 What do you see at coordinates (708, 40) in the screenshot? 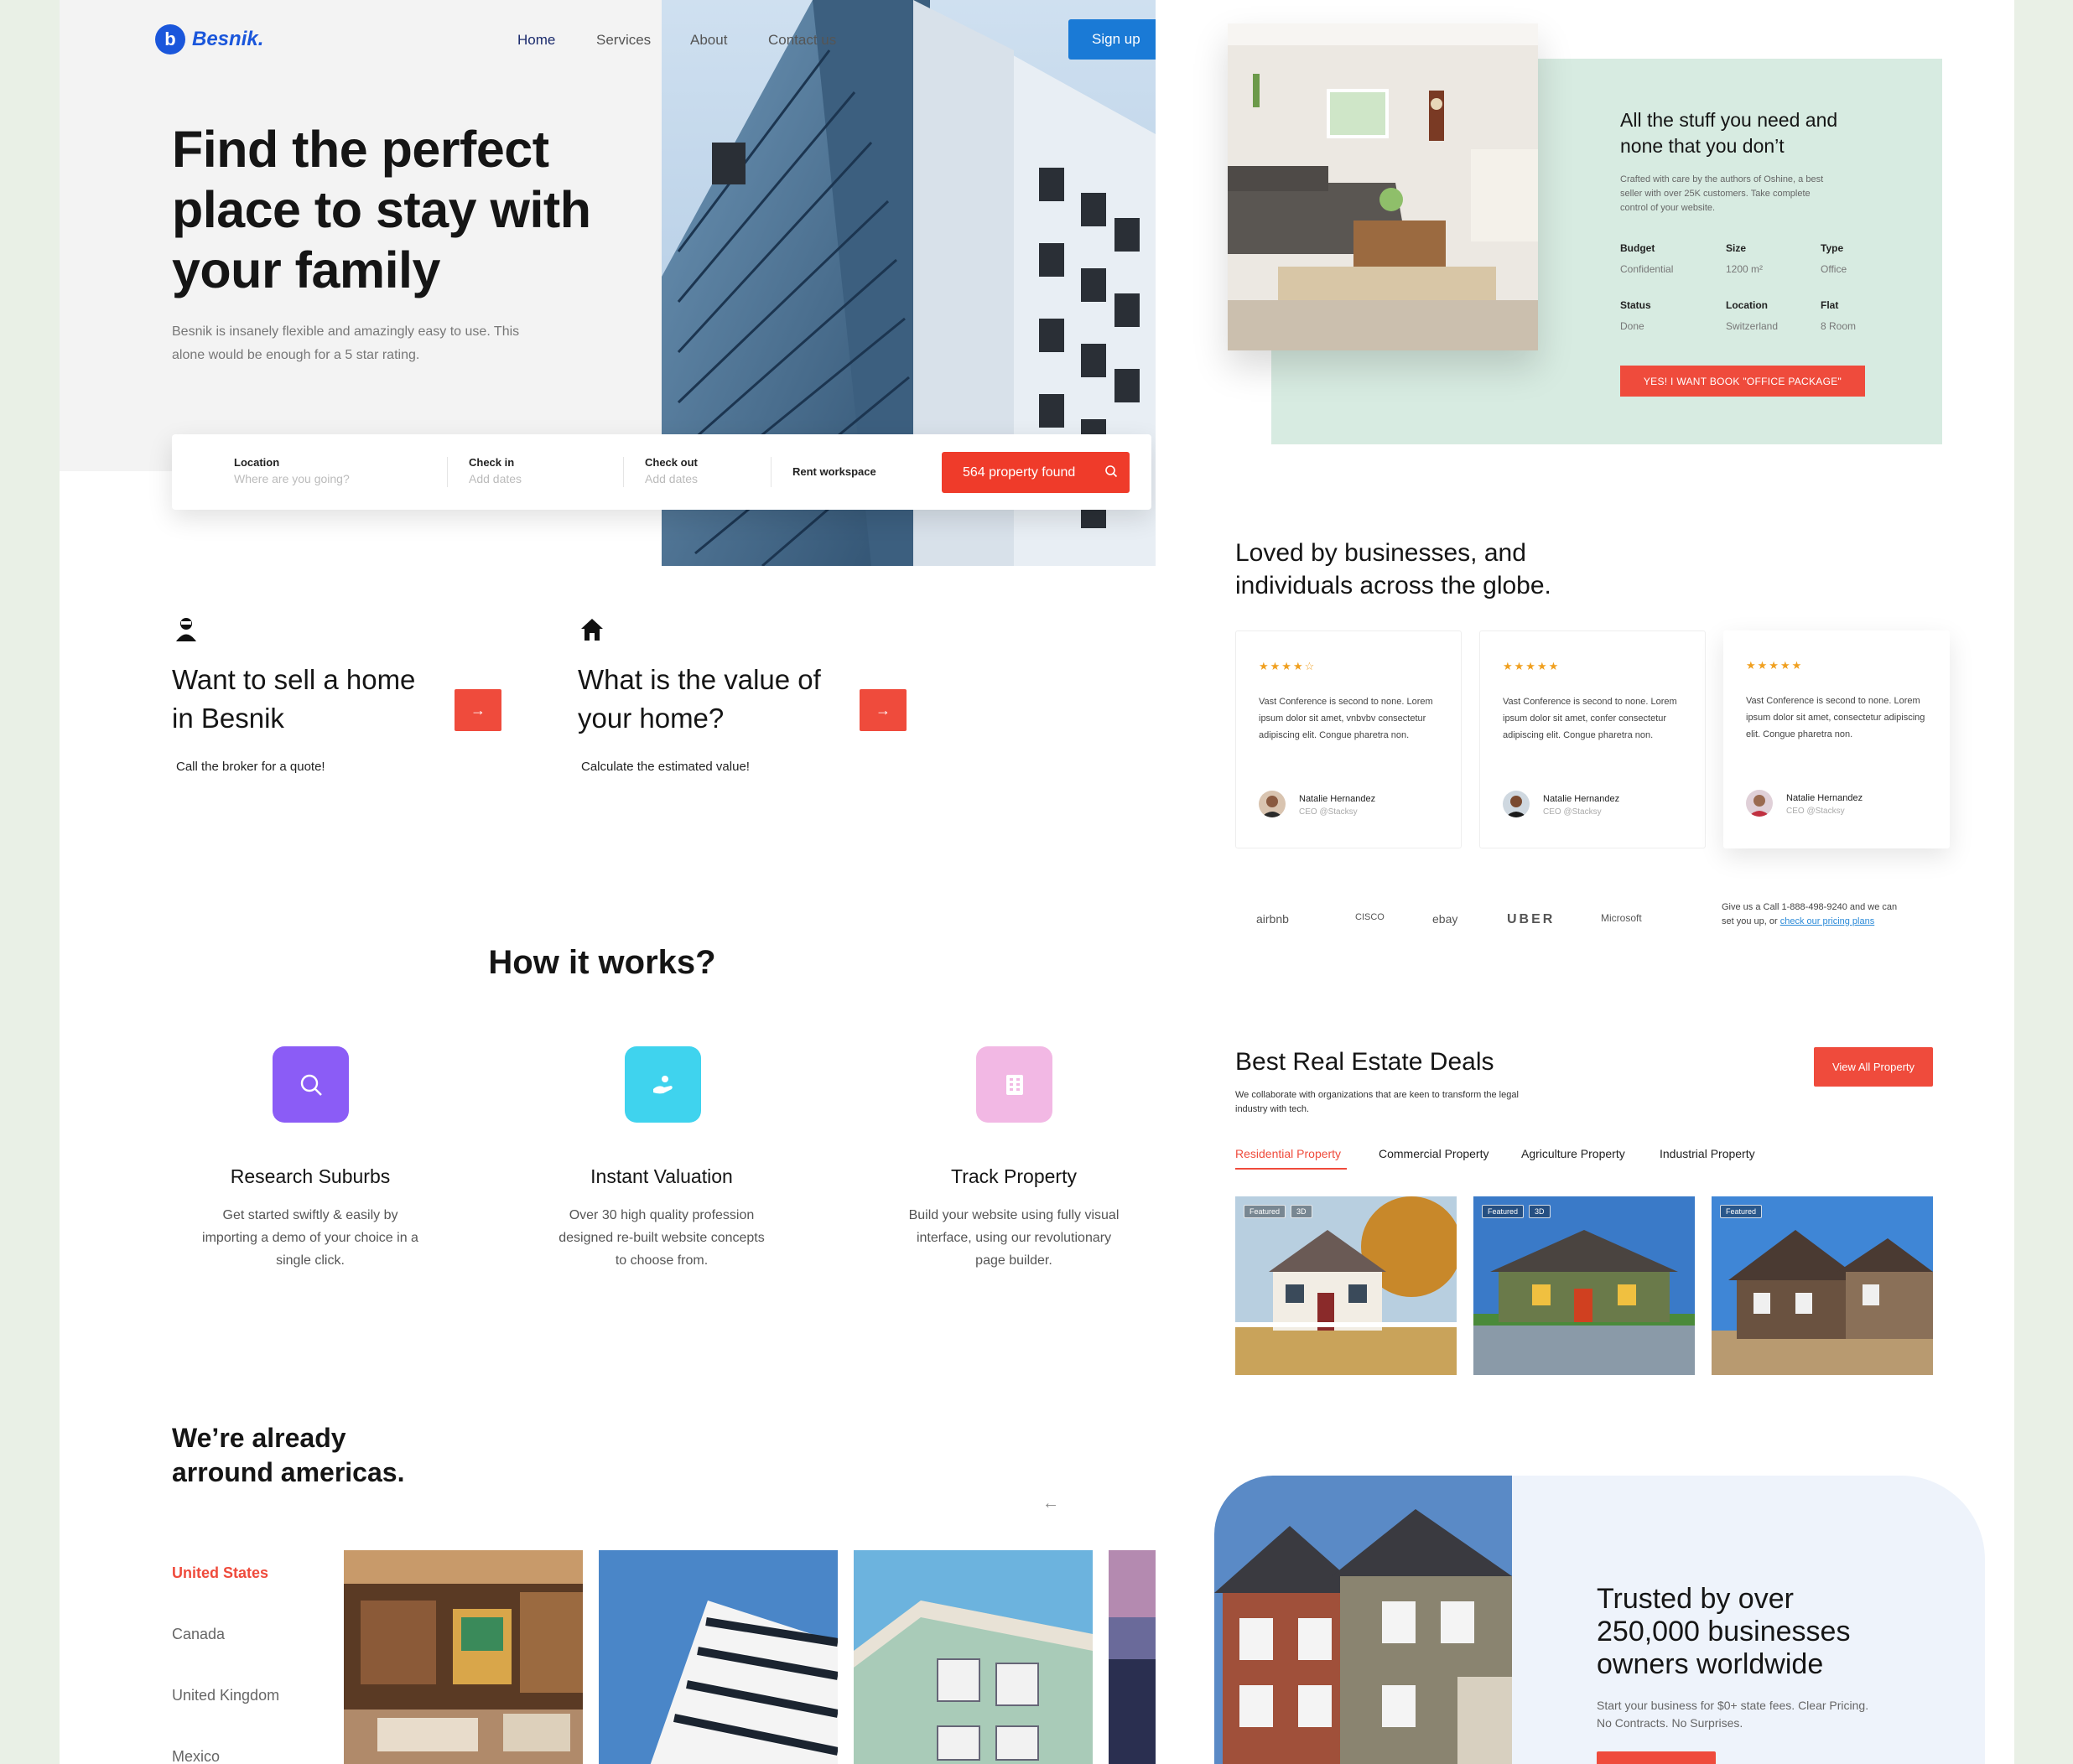
I see `nav-about: About` at bounding box center [708, 40].